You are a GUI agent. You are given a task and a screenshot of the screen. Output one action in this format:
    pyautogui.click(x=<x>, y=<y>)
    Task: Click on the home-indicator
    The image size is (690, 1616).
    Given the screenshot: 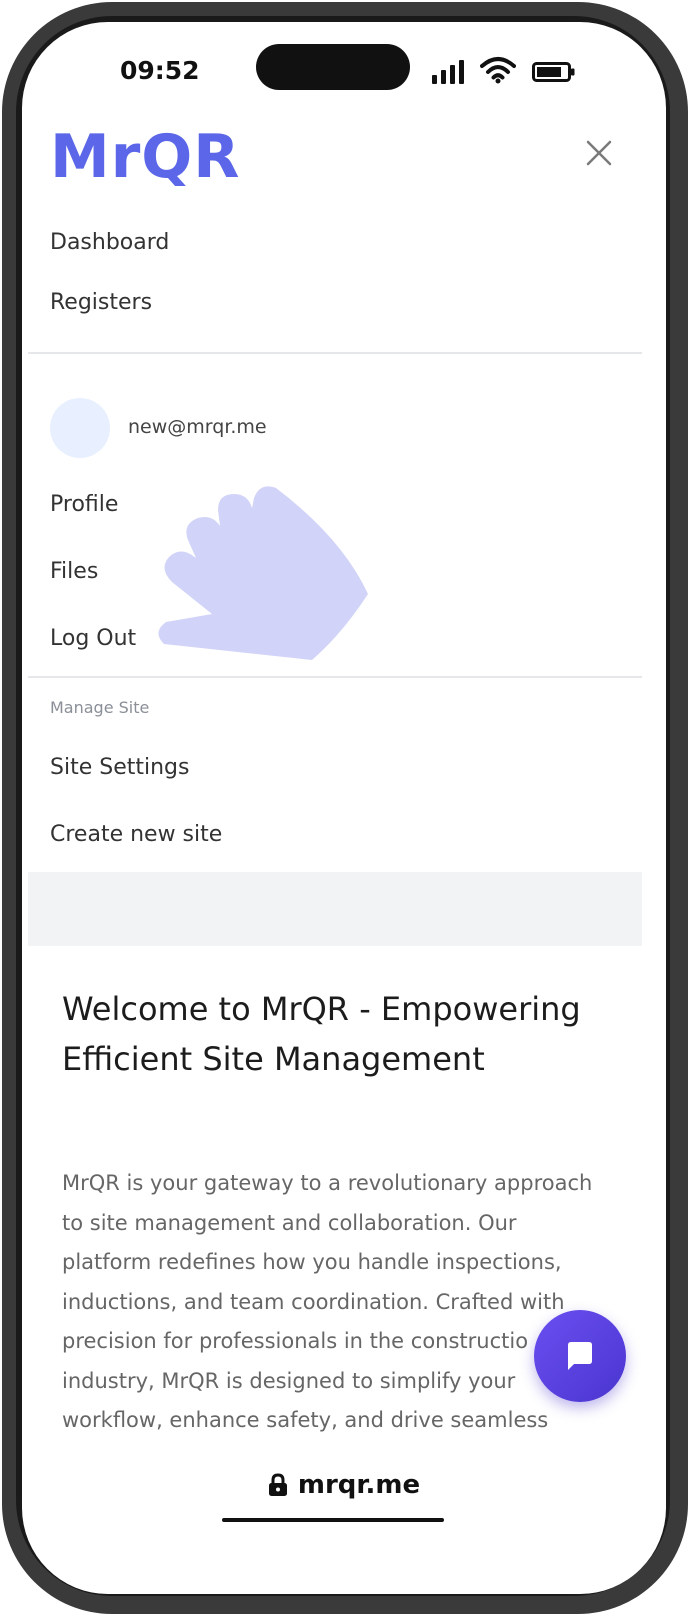 What is the action you would take?
    pyautogui.click(x=333, y=1520)
    